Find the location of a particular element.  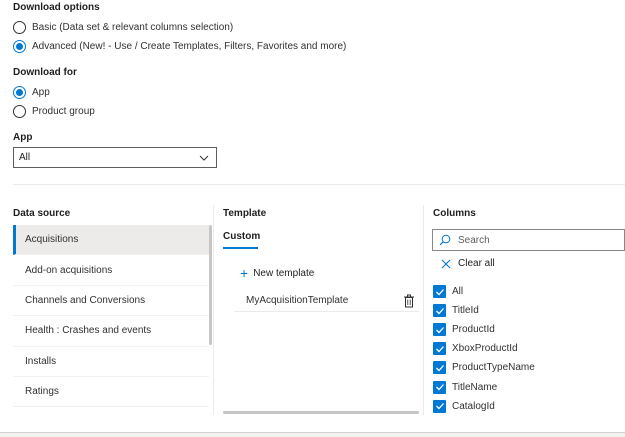

data-source-item-add-on-acquisitions: Add-on acquisitions is located at coordinates (111, 270).